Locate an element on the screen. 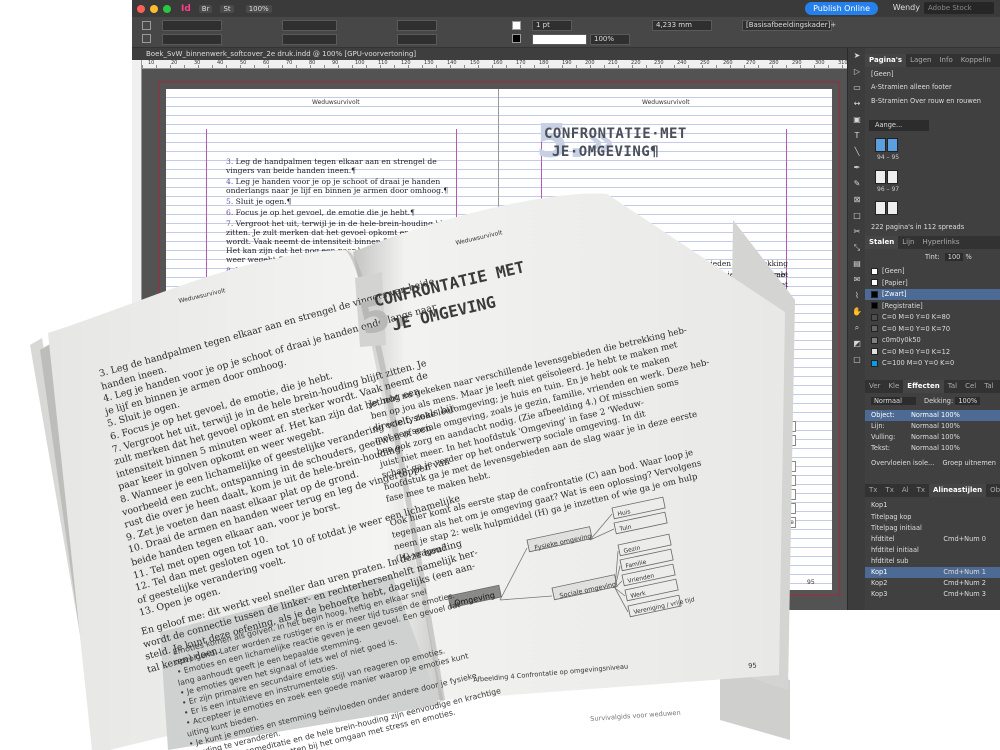  book-page-number: 95 is located at coordinates (752, 665).